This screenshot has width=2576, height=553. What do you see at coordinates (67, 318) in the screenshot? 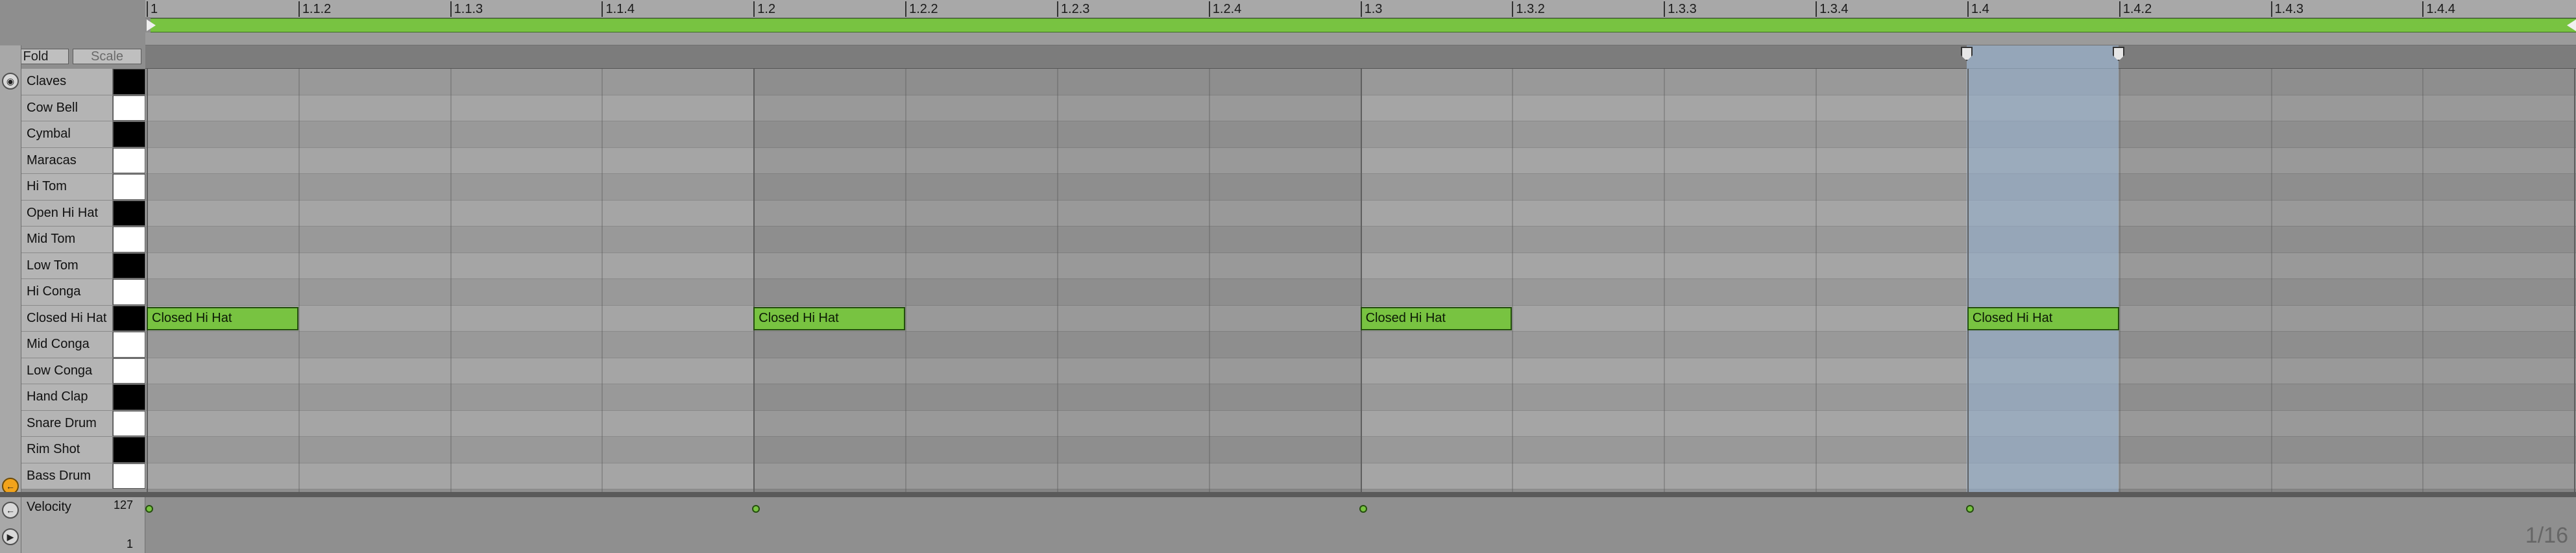
I see `drum-name: Closed Hi Hat` at bounding box center [67, 318].